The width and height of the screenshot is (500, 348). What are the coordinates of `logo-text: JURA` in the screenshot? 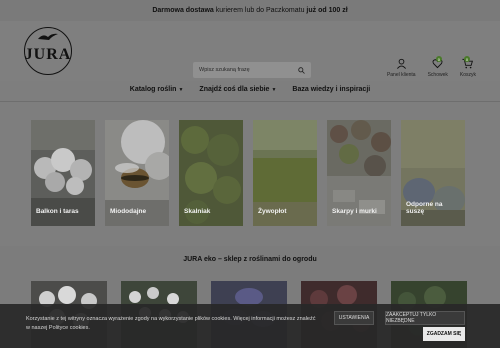 It's located at (48, 54).